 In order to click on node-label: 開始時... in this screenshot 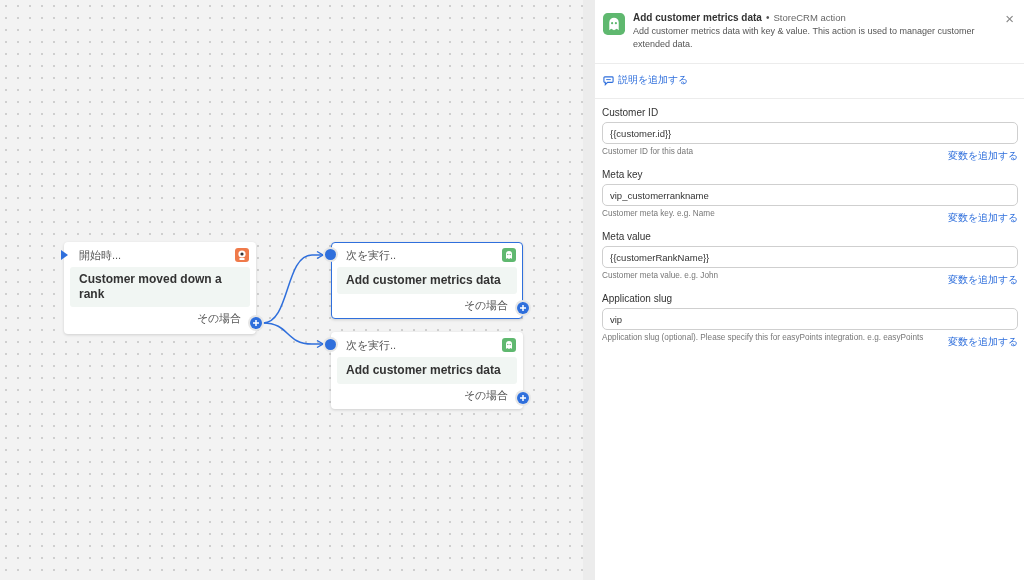, I will do `click(101, 255)`.